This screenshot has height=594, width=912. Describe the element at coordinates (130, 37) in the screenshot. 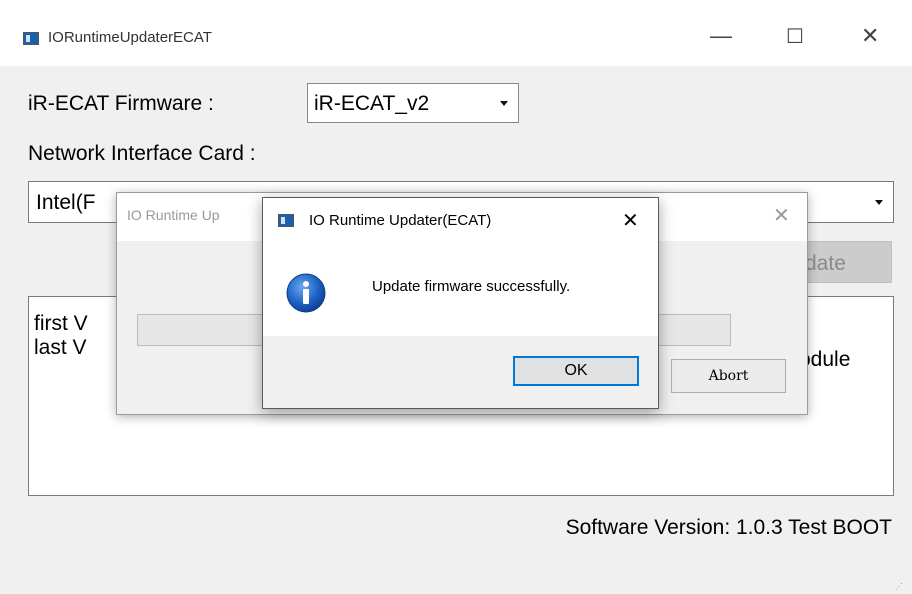

I see `window-title: IORuntimeUpdaterECAT` at that location.